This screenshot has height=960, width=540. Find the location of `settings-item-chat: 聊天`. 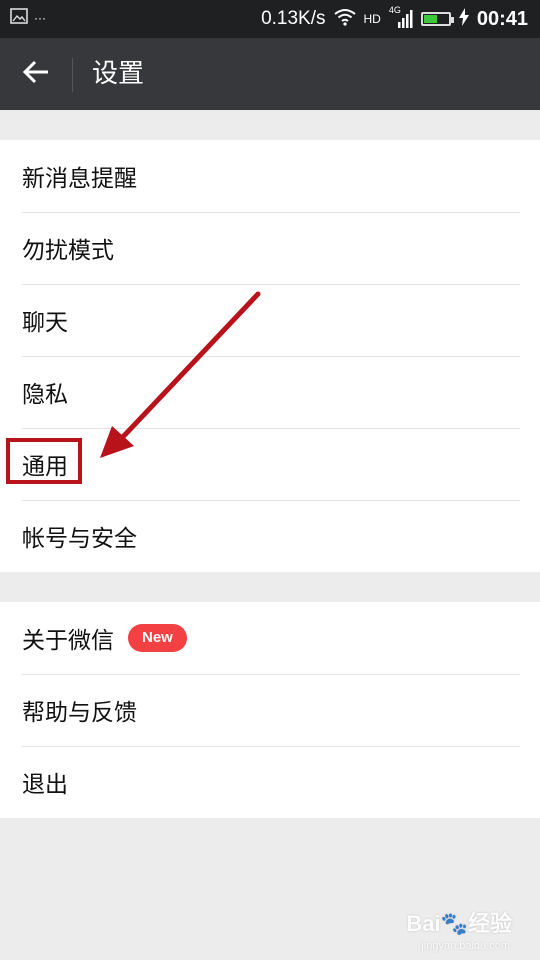

settings-item-chat: 聊天 is located at coordinates (270, 320).